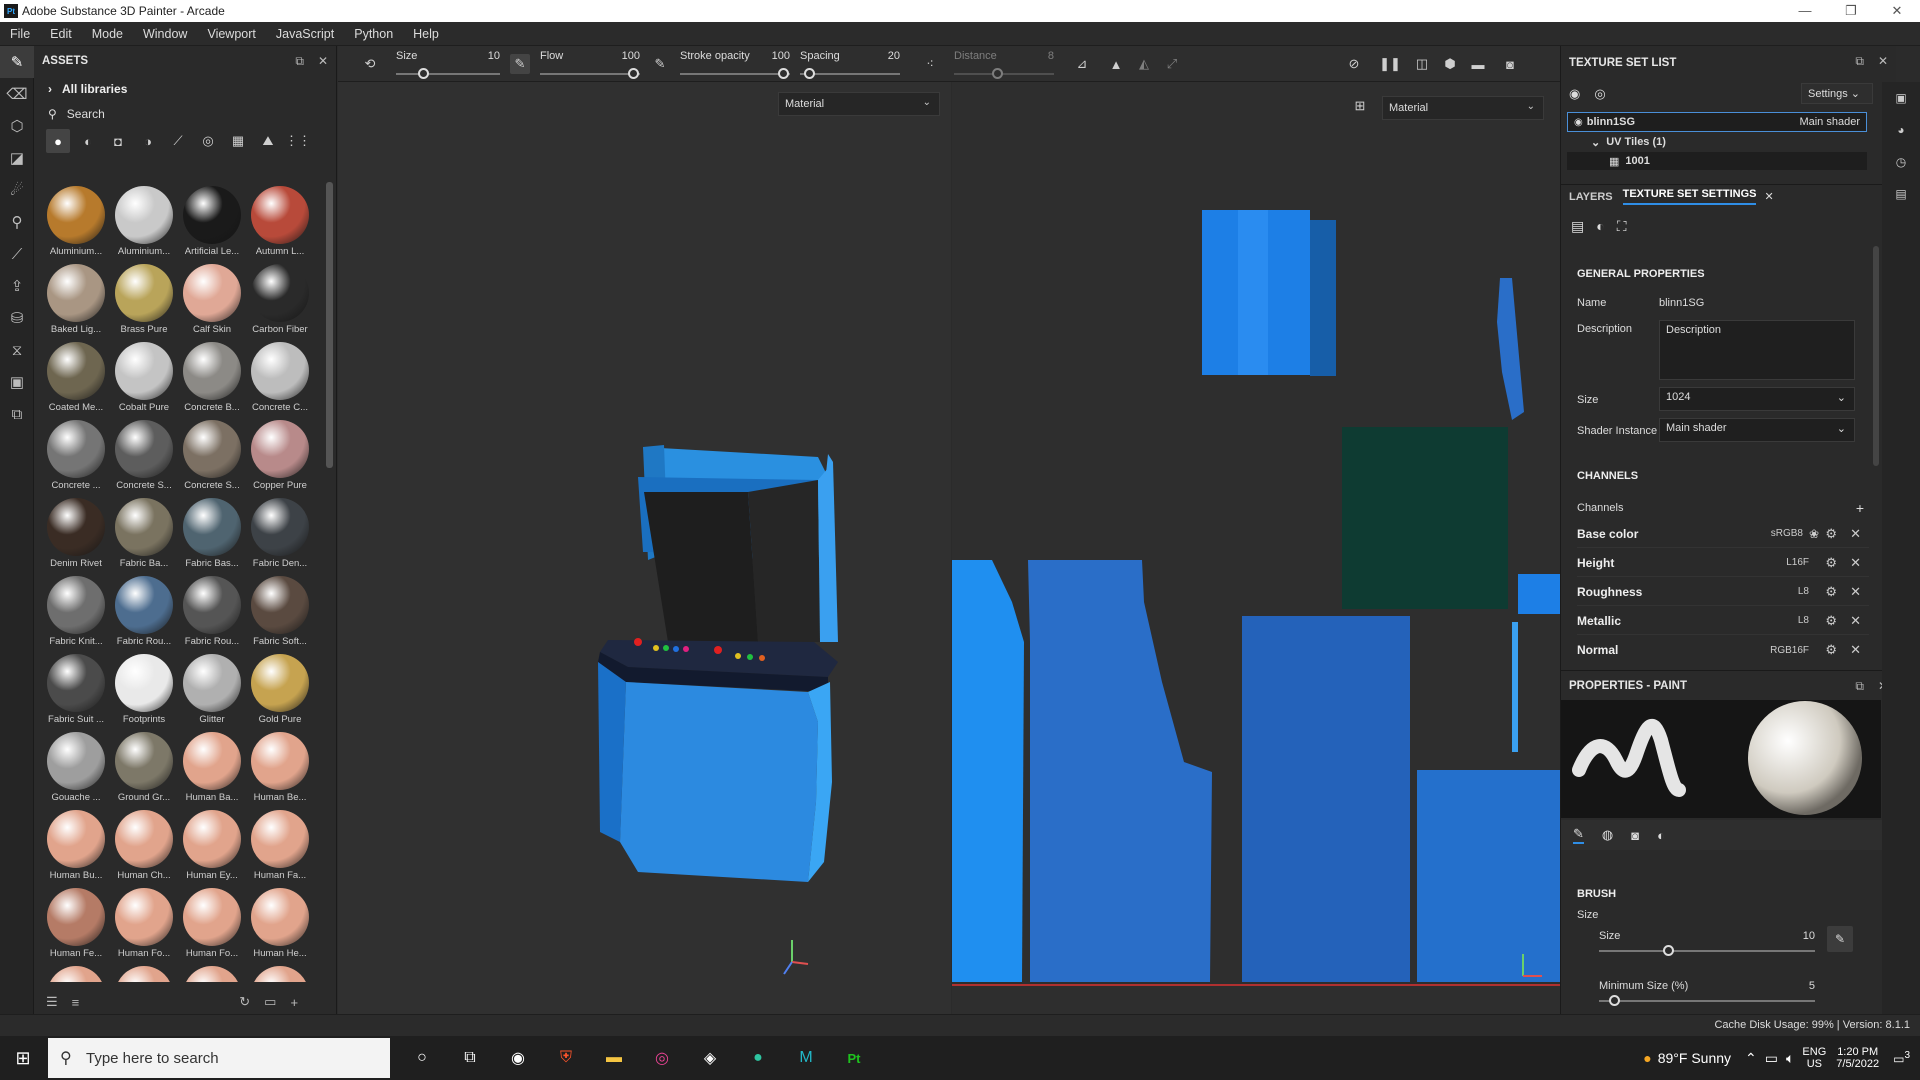 This screenshot has width=1920, height=1080. Describe the element at coordinates (1814, 1058) in the screenshot. I see `language-indicator: ENG US` at that location.